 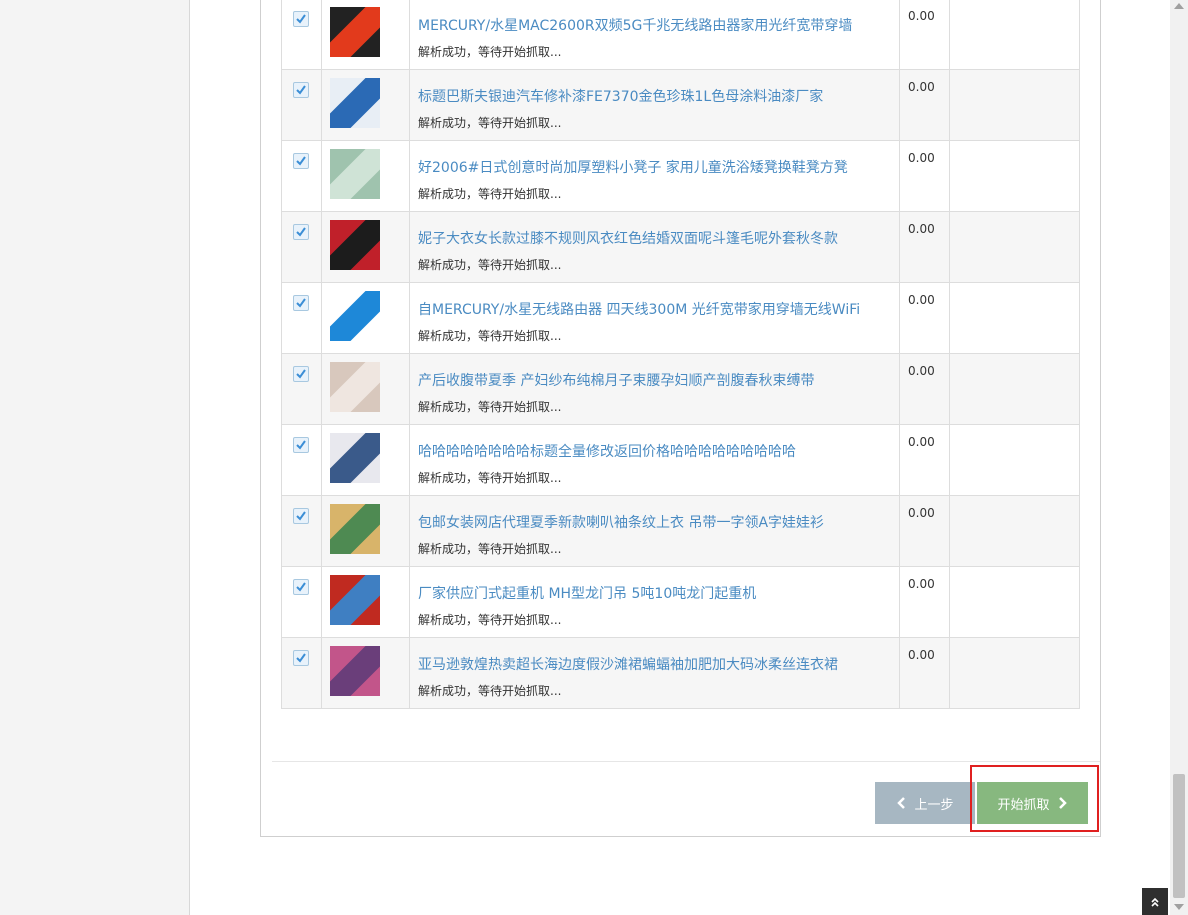 What do you see at coordinates (1179, 6) in the screenshot?
I see `scroll-up-arrow-icon` at bounding box center [1179, 6].